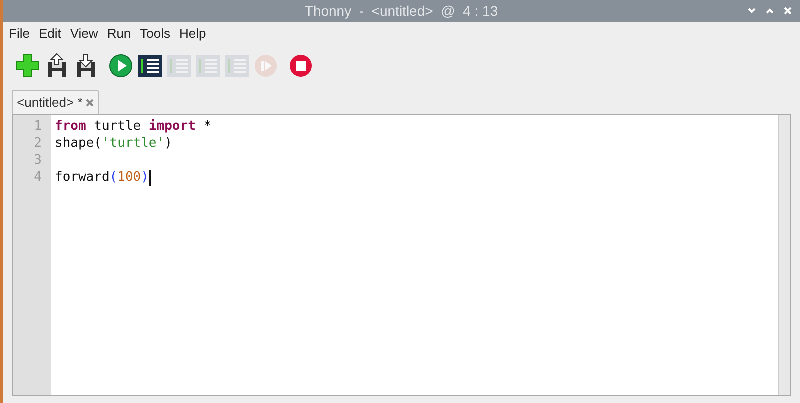 The image size is (800, 403). Describe the element at coordinates (784, 255) in the screenshot. I see `scrollbar` at that location.